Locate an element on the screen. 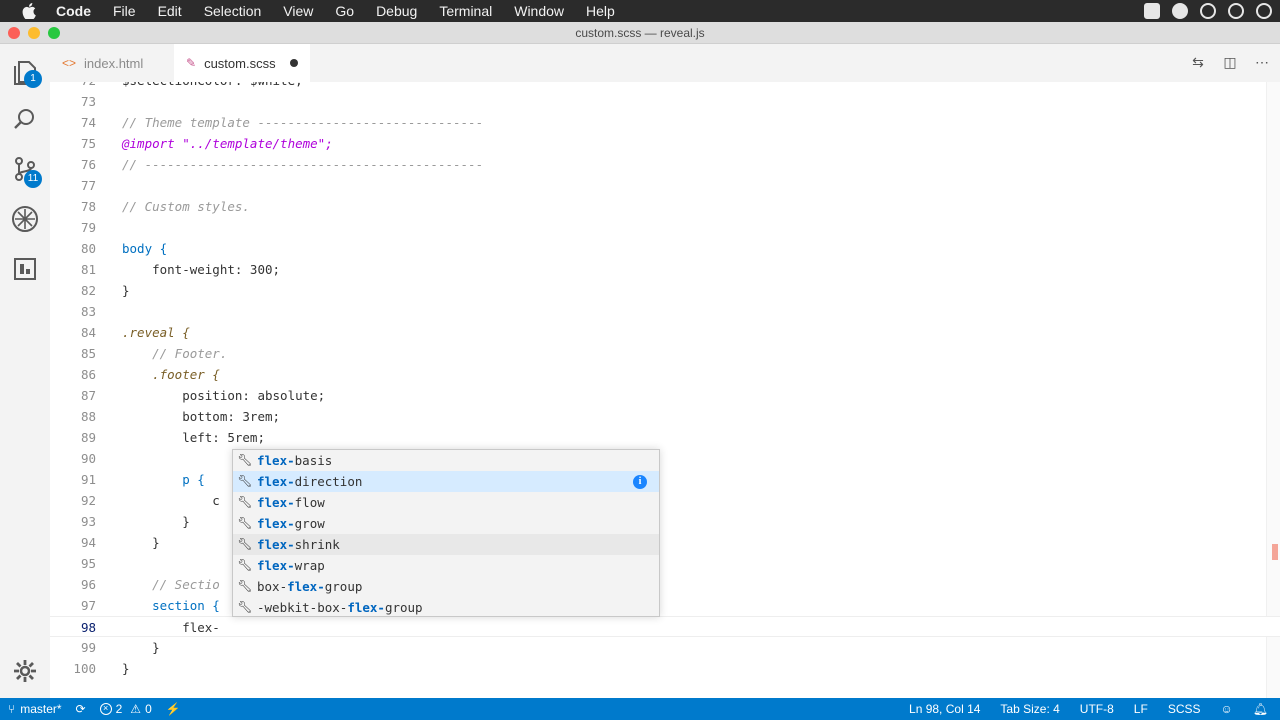 This screenshot has height=720, width=1280. timer-icon is located at coordinates (1264, 11).